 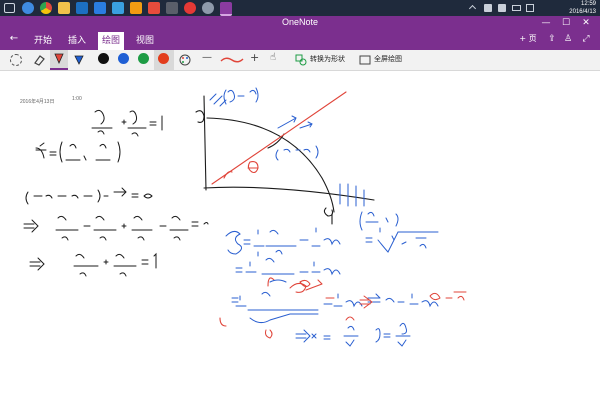 What do you see at coordinates (111, 41) in the screenshot?
I see `tab-draw: 绘图` at bounding box center [111, 41].